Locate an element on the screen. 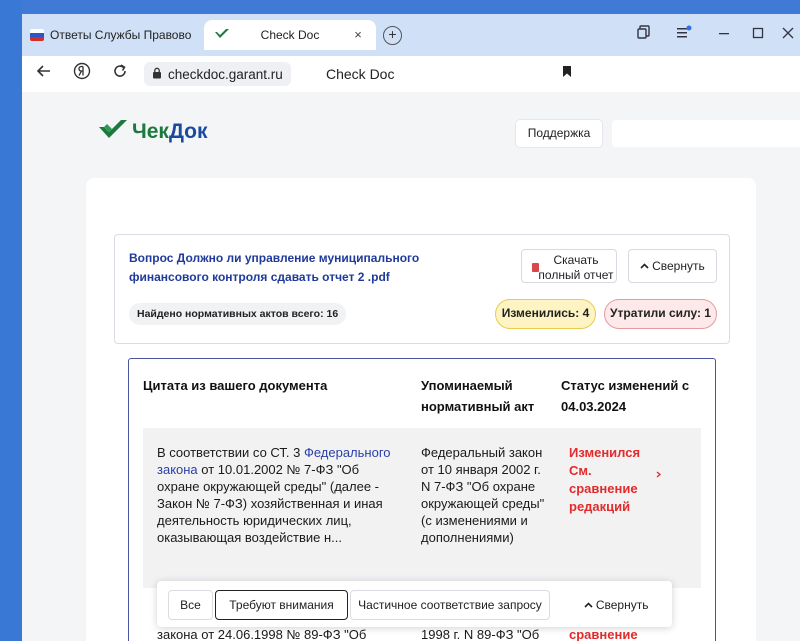  status-link: сравнение is located at coordinates (609, 633).